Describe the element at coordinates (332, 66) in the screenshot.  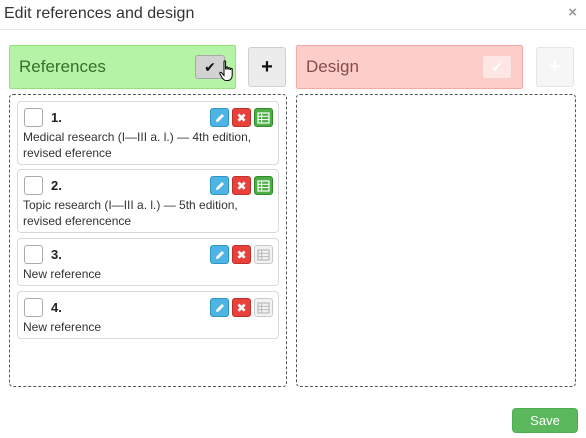
I see `design-label: Design` at that location.